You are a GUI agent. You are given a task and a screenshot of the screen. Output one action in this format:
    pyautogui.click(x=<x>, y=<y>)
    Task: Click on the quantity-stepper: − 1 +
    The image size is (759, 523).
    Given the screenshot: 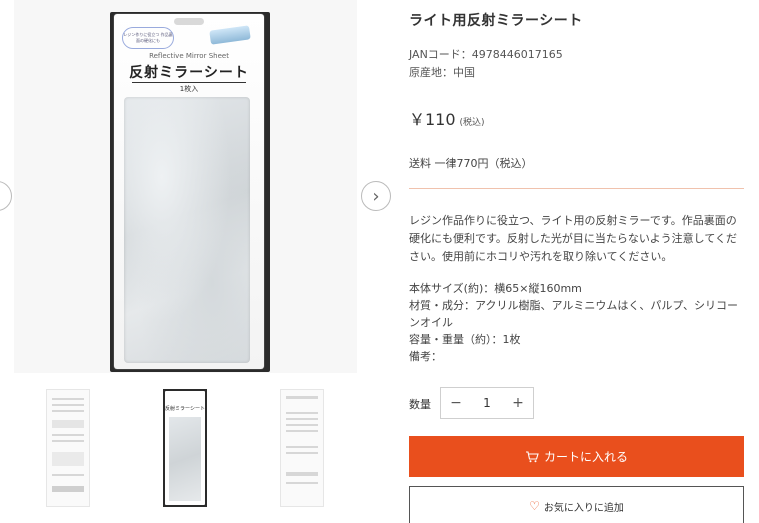 What is the action you would take?
    pyautogui.click(x=487, y=403)
    